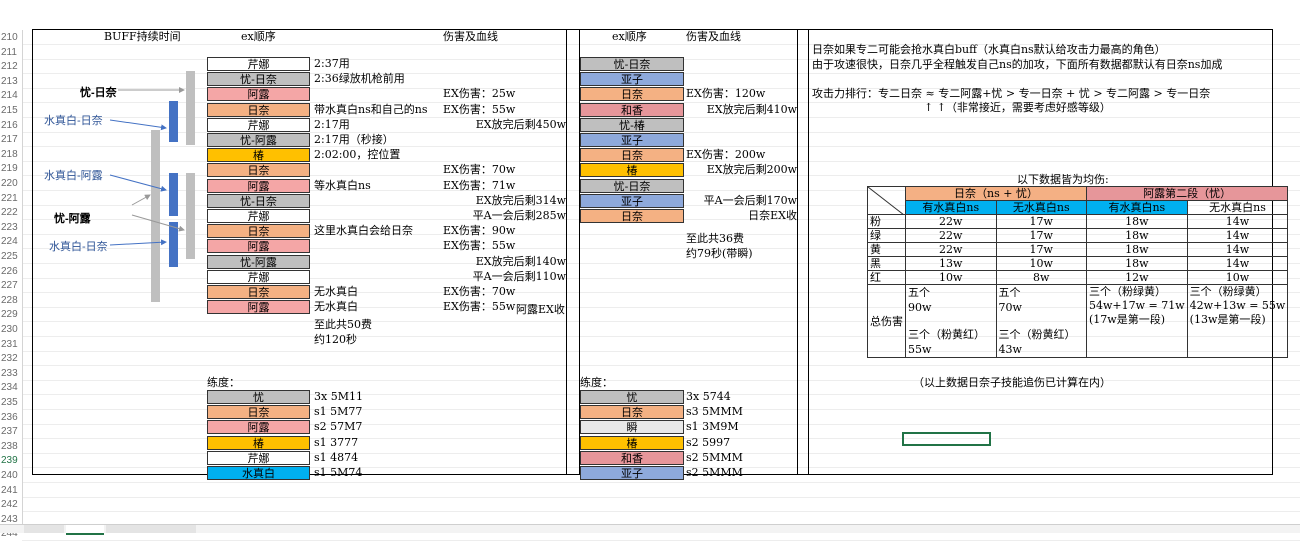  Describe the element at coordinates (751, 170) in the screenshot. I see `ex-hp-remaining: EX放完后剩200w` at that location.